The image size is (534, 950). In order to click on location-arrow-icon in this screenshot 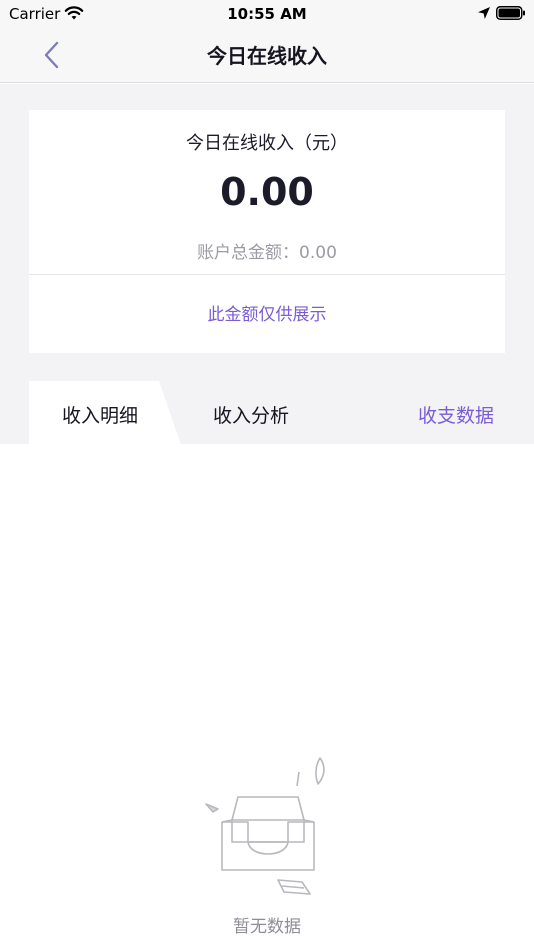, I will do `click(484, 13)`.